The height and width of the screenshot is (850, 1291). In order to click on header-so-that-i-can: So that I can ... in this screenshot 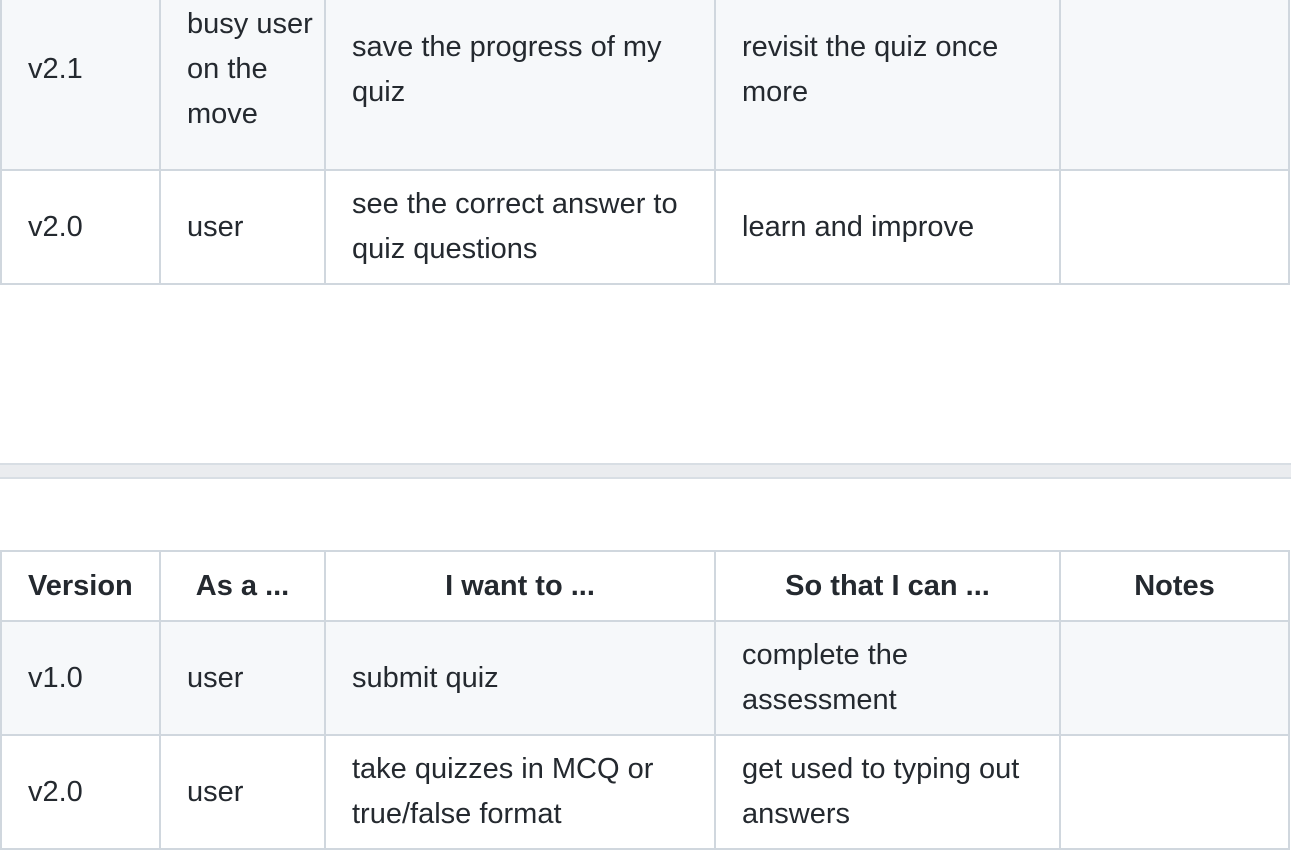, I will do `click(887, 586)`.